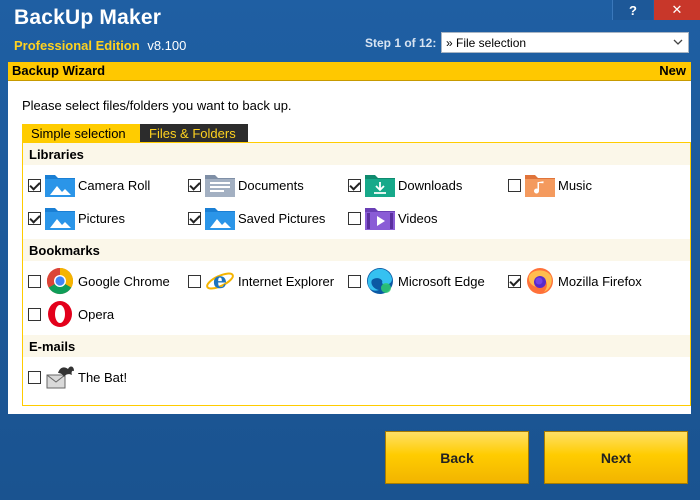 Image resolution: width=700 pixels, height=500 pixels. I want to click on item-music: Music, so click(550, 185).